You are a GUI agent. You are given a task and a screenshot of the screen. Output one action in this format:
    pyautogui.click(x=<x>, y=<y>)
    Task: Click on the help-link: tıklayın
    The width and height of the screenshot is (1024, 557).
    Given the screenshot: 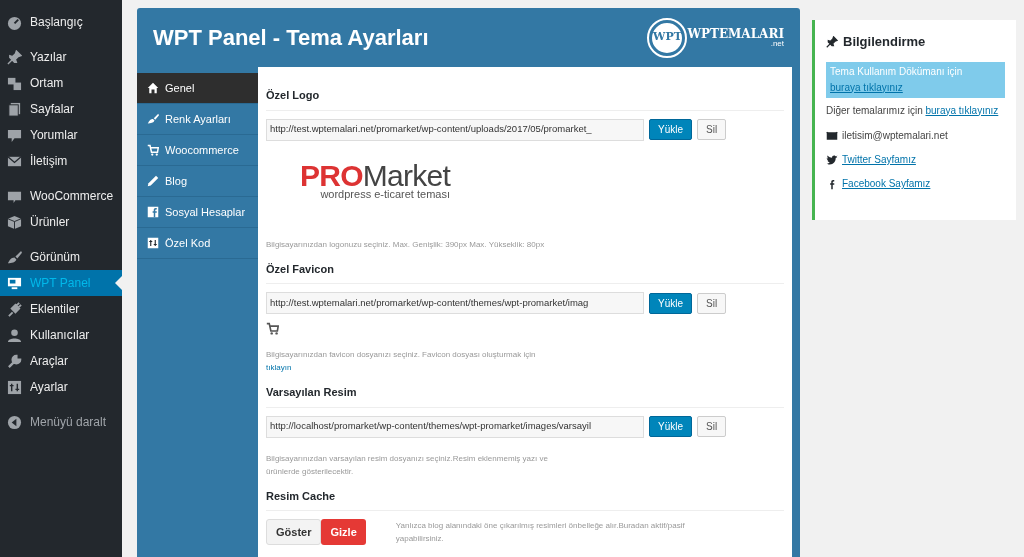 What is the action you would take?
    pyautogui.click(x=279, y=367)
    